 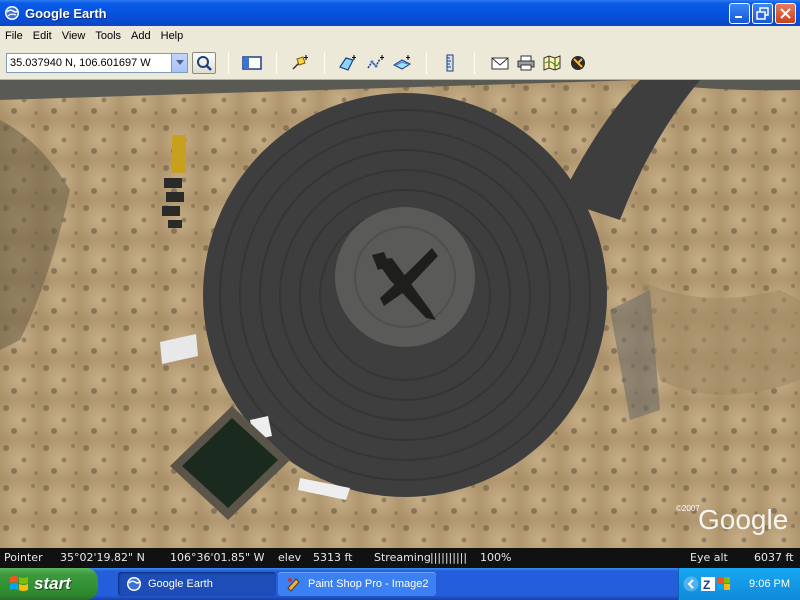 I want to click on elev-label: elev, so click(x=290, y=557).